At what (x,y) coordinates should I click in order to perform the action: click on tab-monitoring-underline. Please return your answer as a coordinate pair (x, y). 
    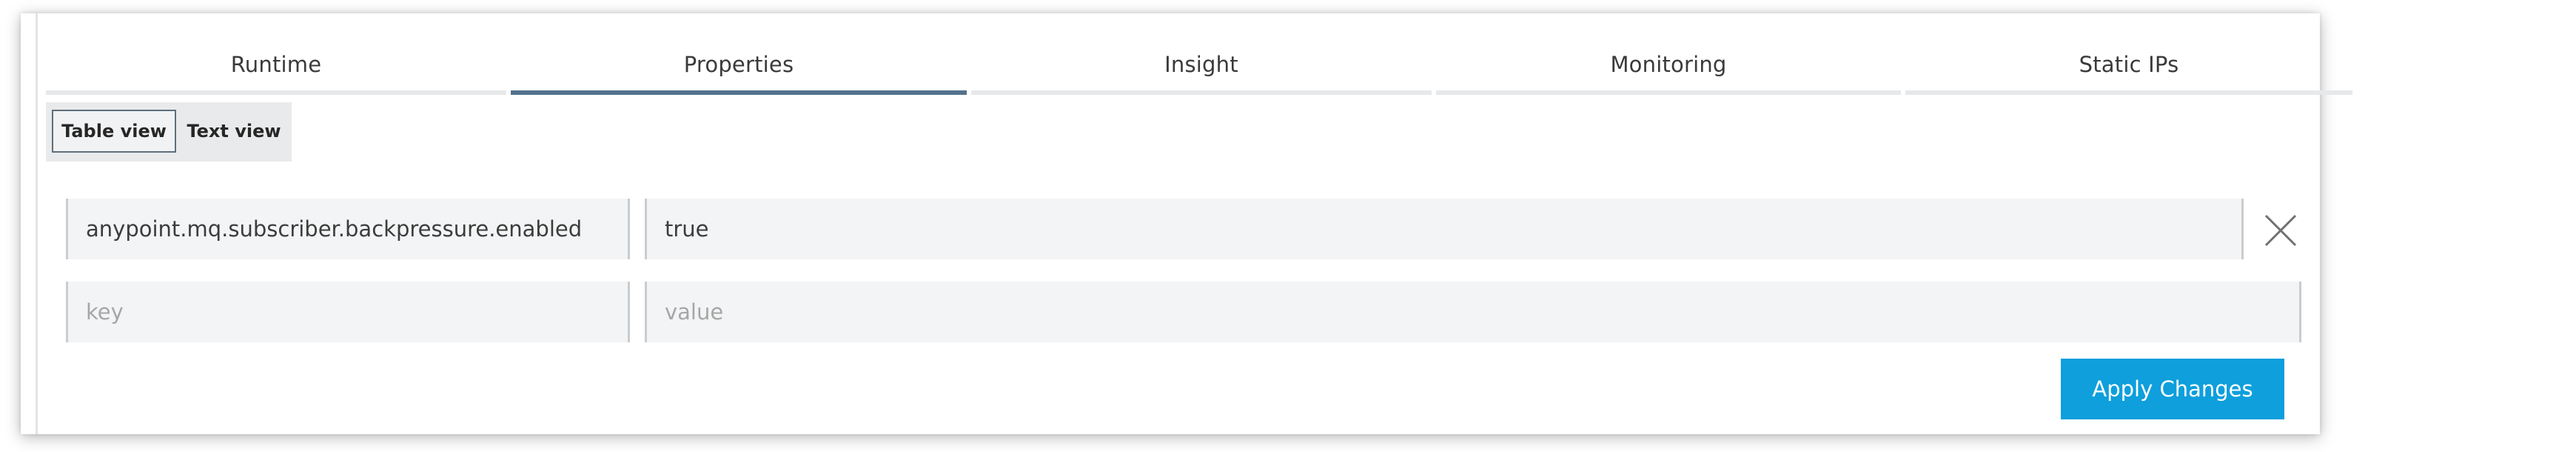
    Looking at the image, I should click on (1668, 92).